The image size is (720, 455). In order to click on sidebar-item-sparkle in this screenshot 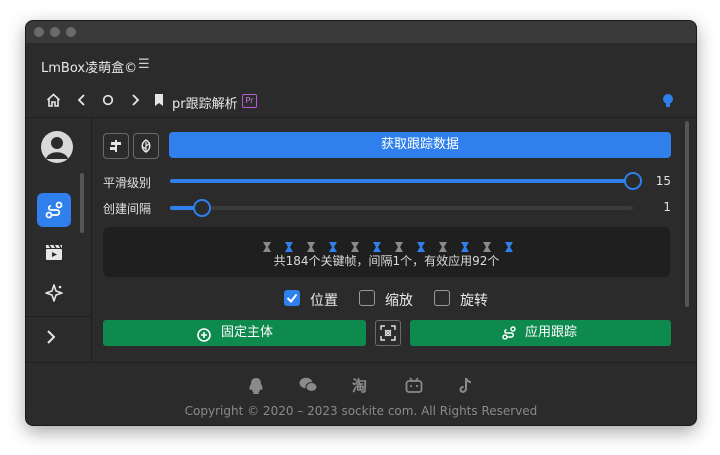, I will do `click(54, 293)`.